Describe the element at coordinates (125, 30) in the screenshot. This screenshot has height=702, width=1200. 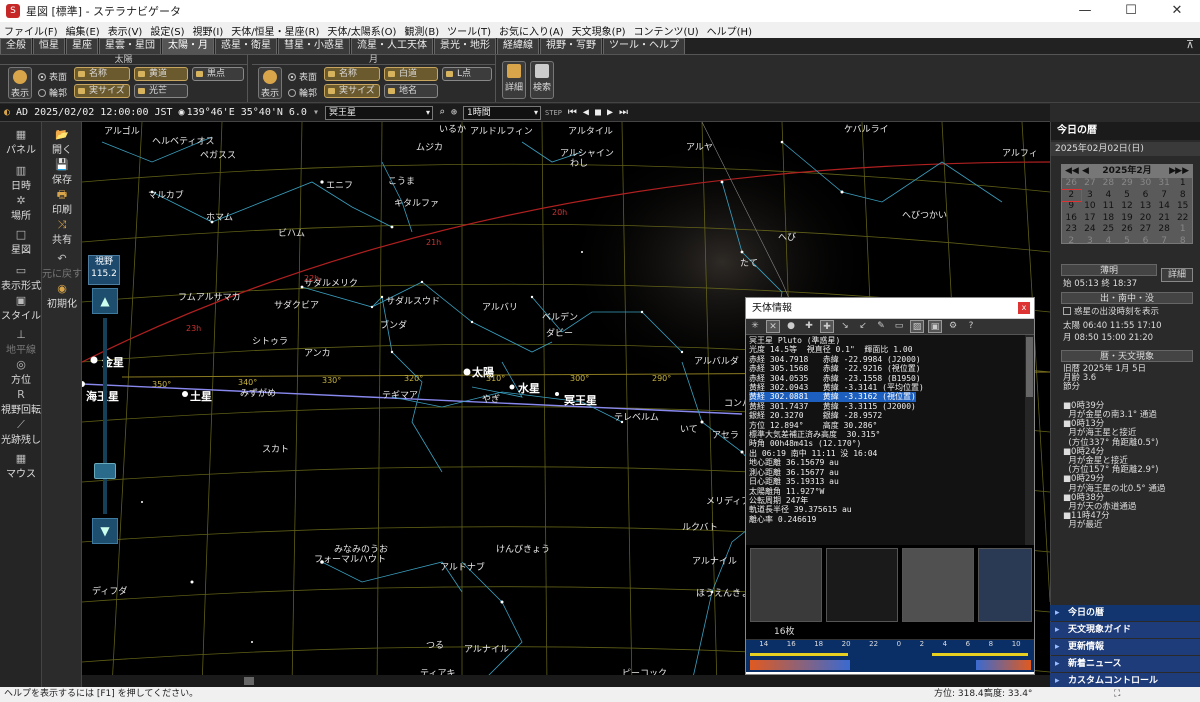
I see `menu-view: 表示(V)` at that location.